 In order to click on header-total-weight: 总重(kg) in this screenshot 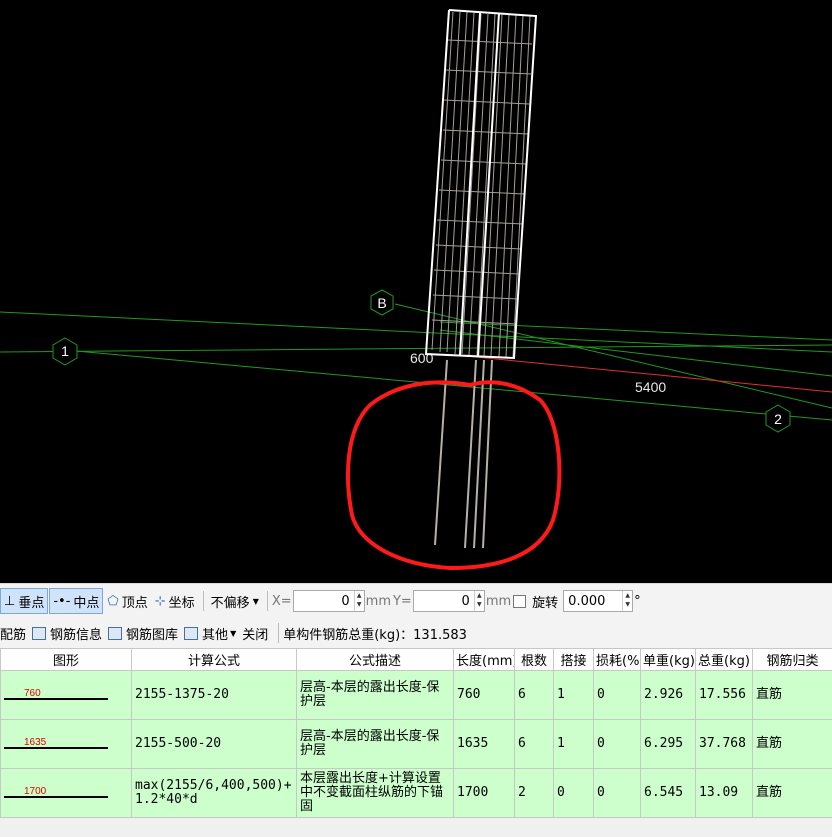, I will do `click(724, 659)`.